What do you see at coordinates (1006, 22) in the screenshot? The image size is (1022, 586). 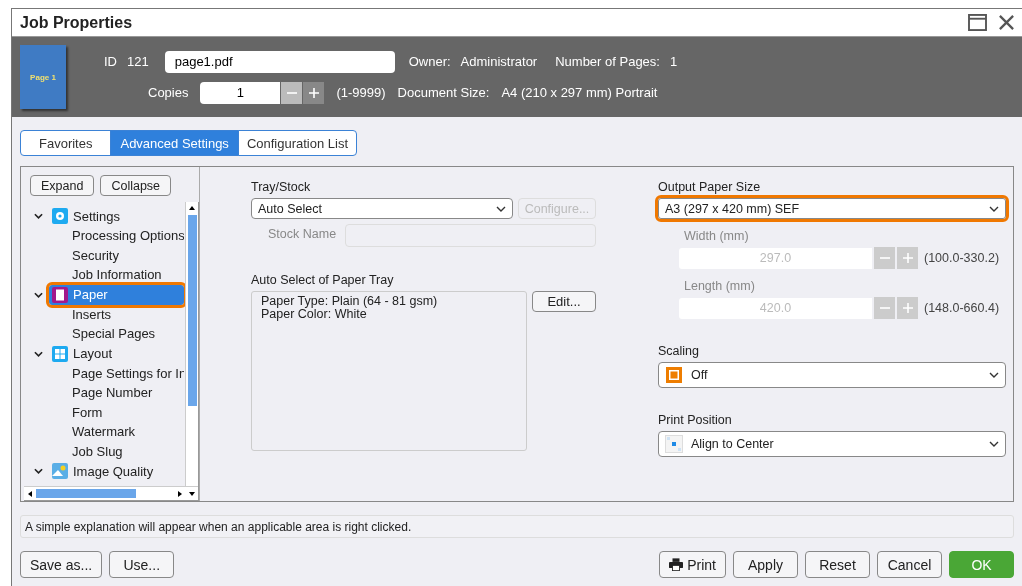 I see `close-icon` at bounding box center [1006, 22].